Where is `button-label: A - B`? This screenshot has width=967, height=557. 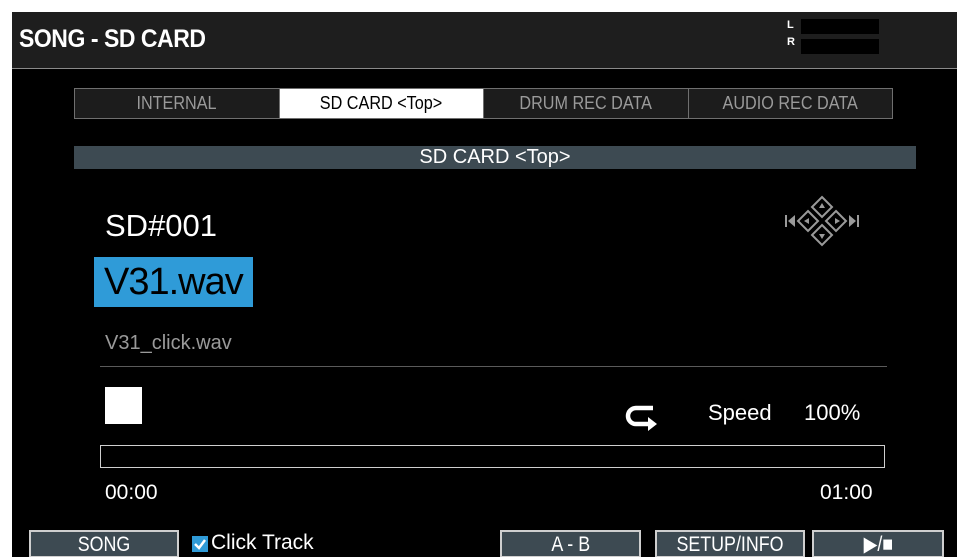 button-label: A - B is located at coordinates (570, 544).